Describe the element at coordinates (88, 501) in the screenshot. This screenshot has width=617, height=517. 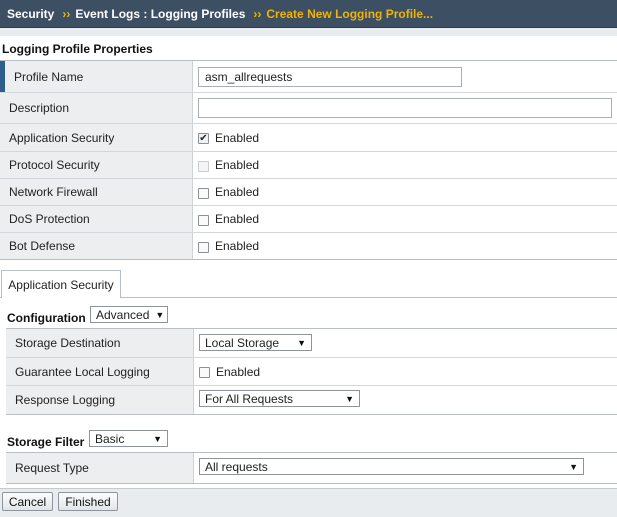
I see `finished-button: Finished` at that location.